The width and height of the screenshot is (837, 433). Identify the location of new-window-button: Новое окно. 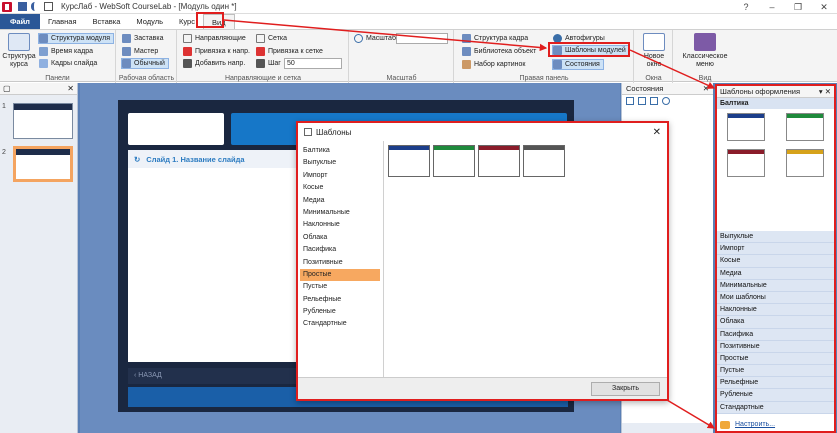
(654, 51).